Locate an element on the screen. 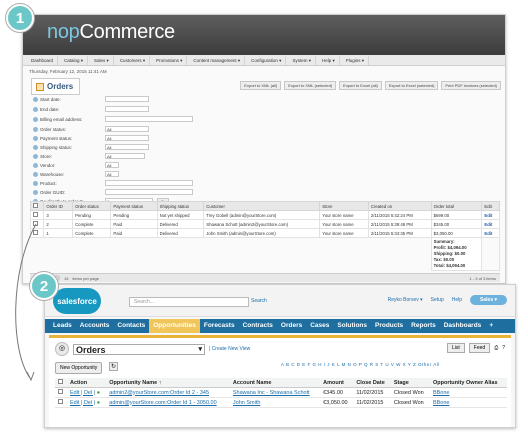 The image size is (528, 441). billing-email-input is located at coordinates (149, 119).